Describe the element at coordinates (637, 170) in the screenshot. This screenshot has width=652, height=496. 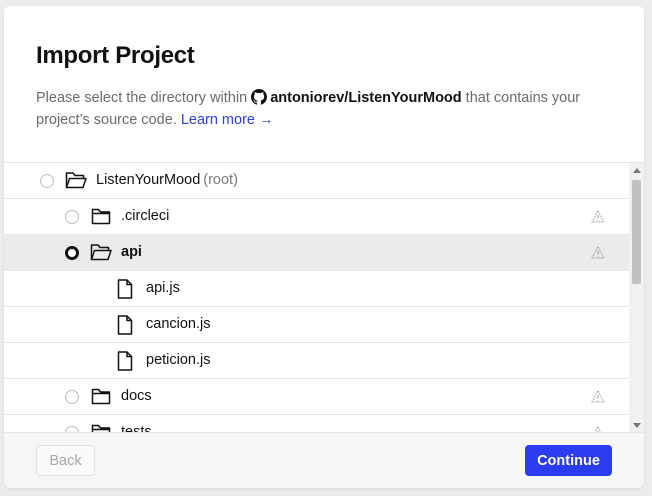
I see `scroll-up-arrow-icon` at that location.